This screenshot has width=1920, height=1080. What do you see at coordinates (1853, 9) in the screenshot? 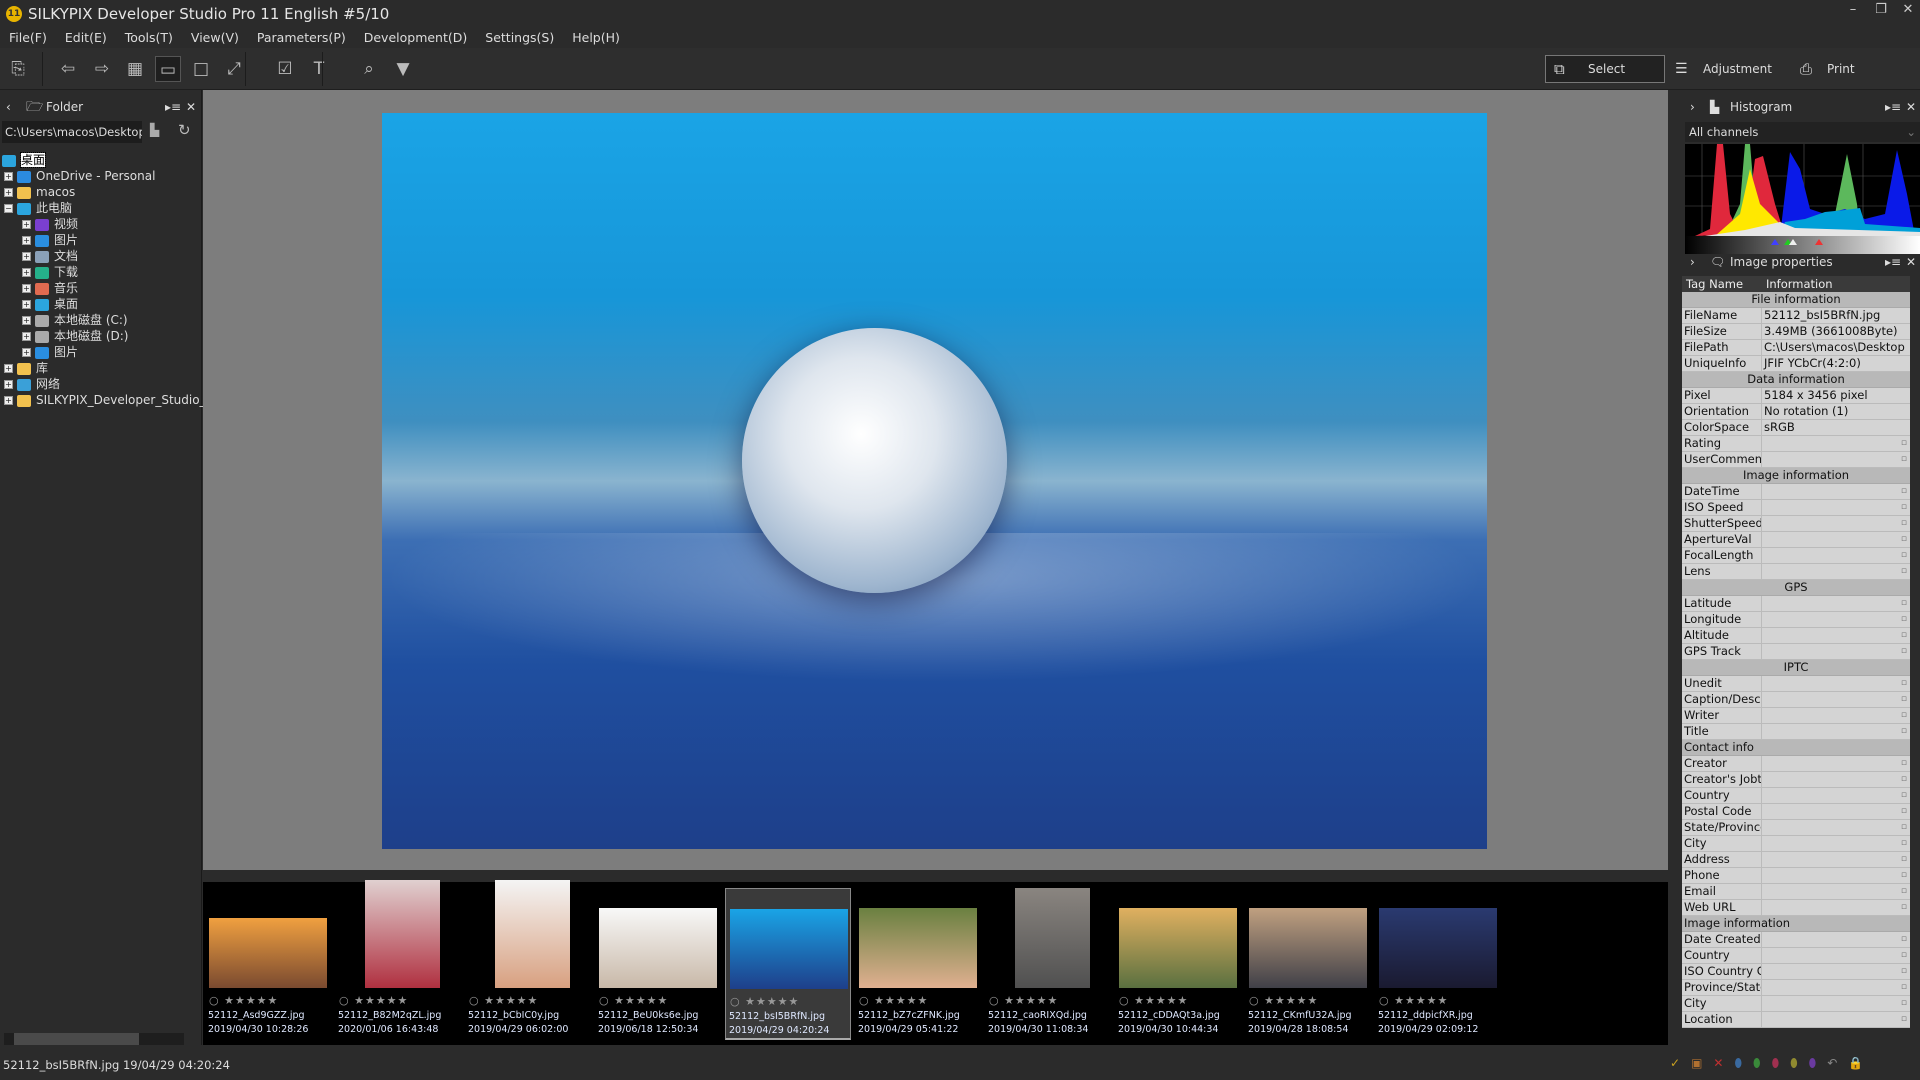
I see `minimize-button: –` at bounding box center [1853, 9].